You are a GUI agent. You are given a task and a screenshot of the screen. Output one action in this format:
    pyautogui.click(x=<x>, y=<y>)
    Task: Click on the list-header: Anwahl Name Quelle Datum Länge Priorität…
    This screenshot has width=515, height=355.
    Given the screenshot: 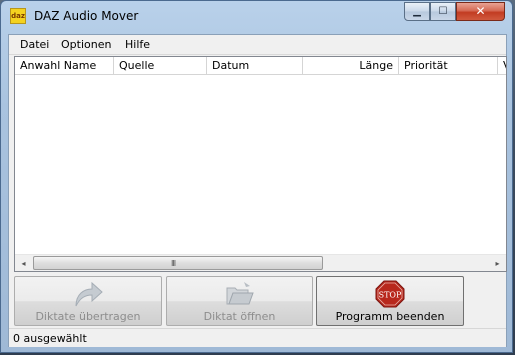 What is the action you would take?
    pyautogui.click(x=260, y=66)
    